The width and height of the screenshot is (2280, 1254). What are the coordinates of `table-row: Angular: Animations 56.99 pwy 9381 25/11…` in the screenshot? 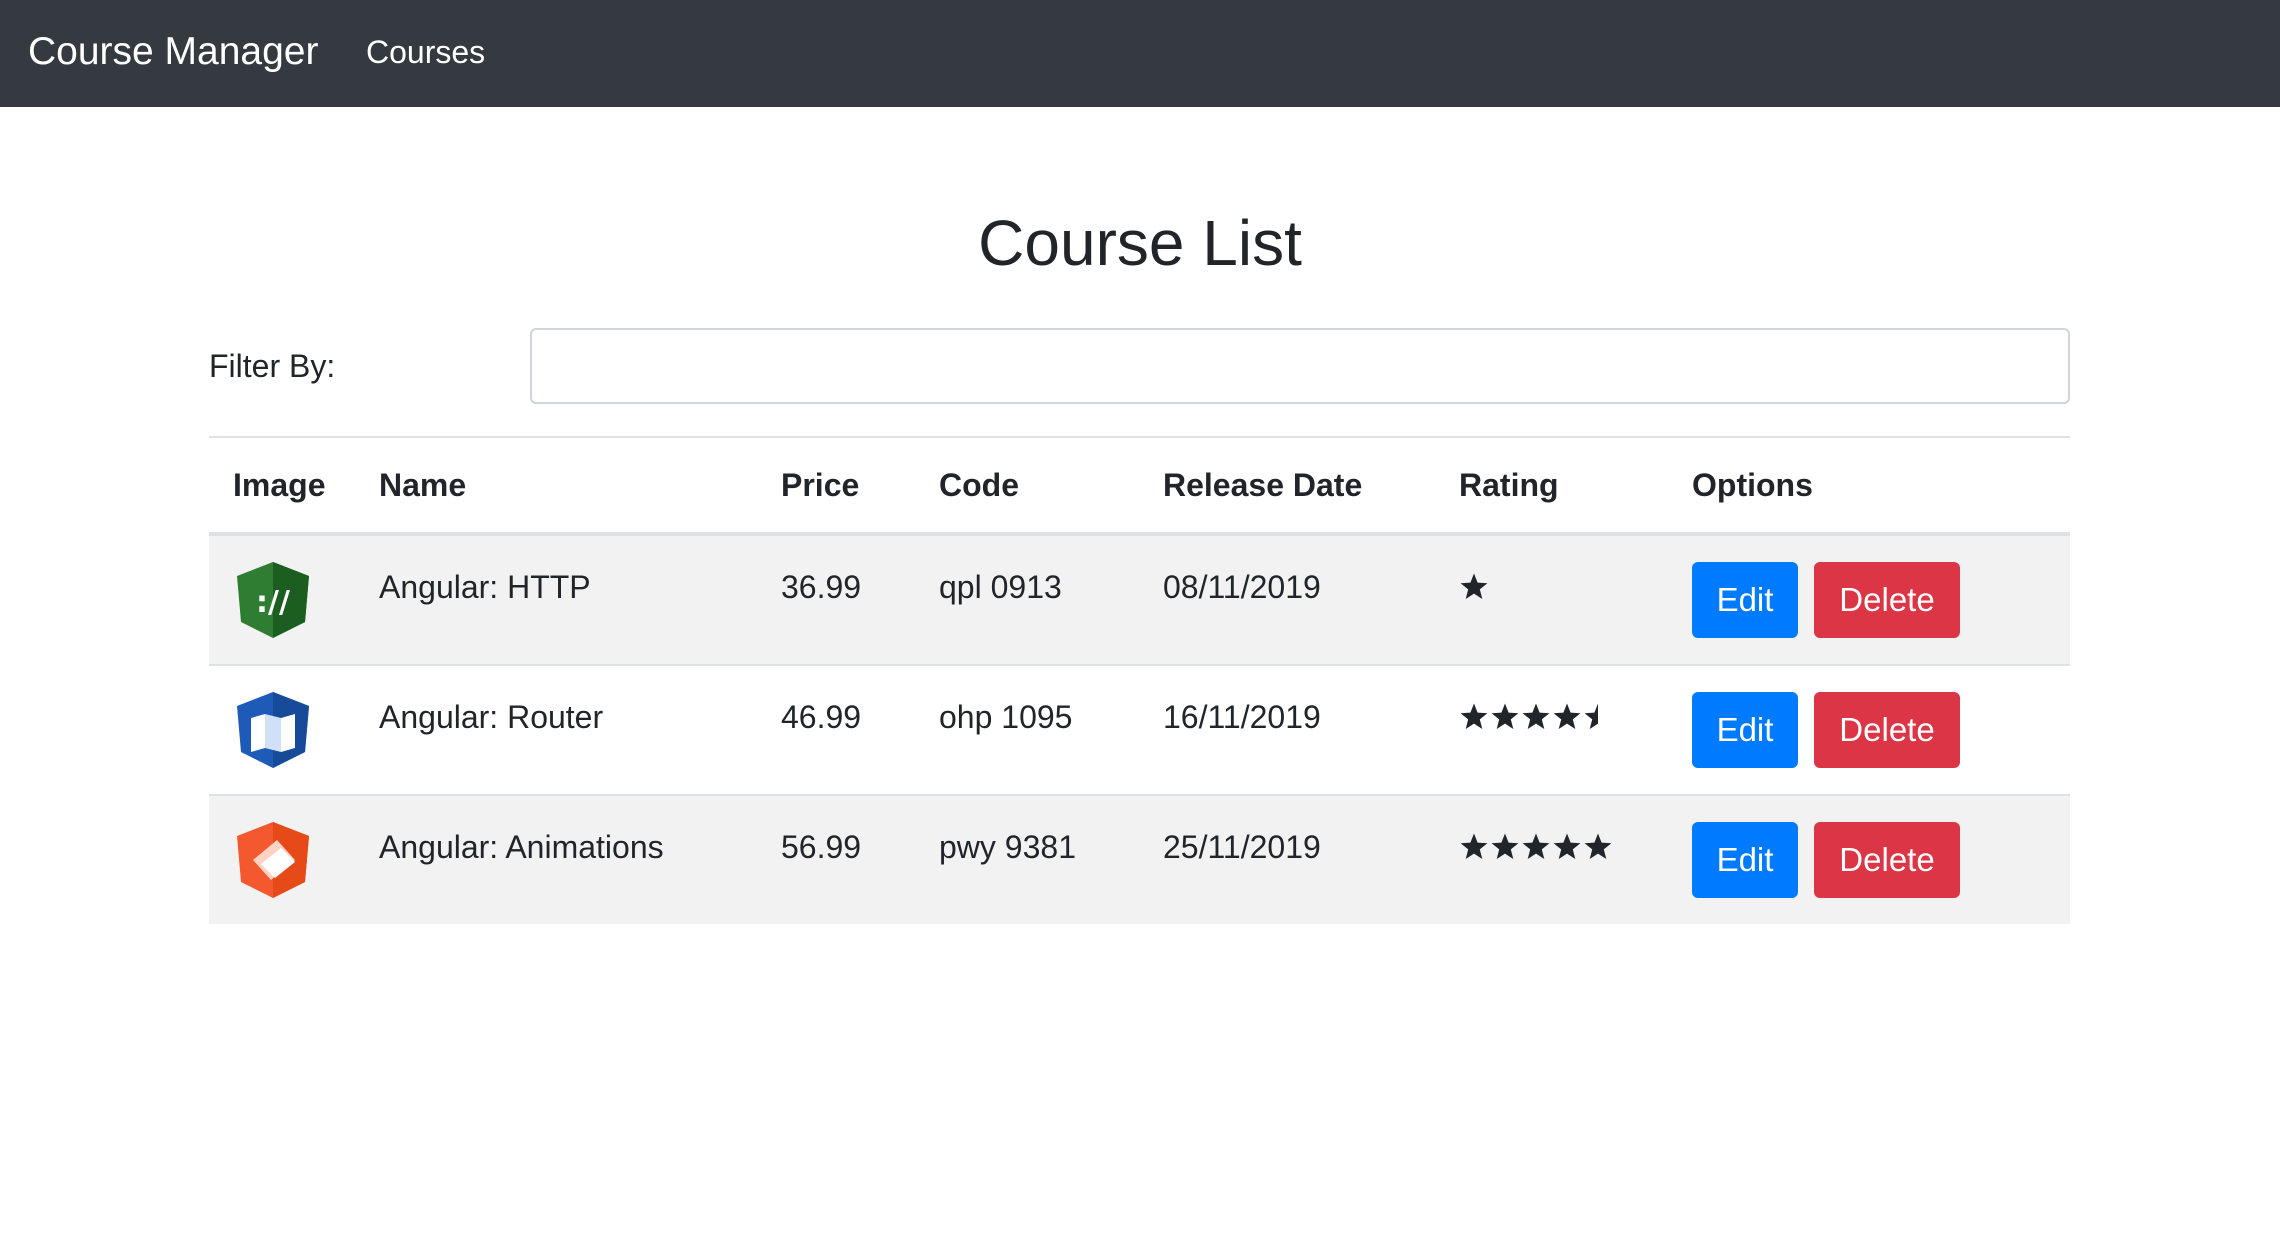 It's located at (1139, 860).